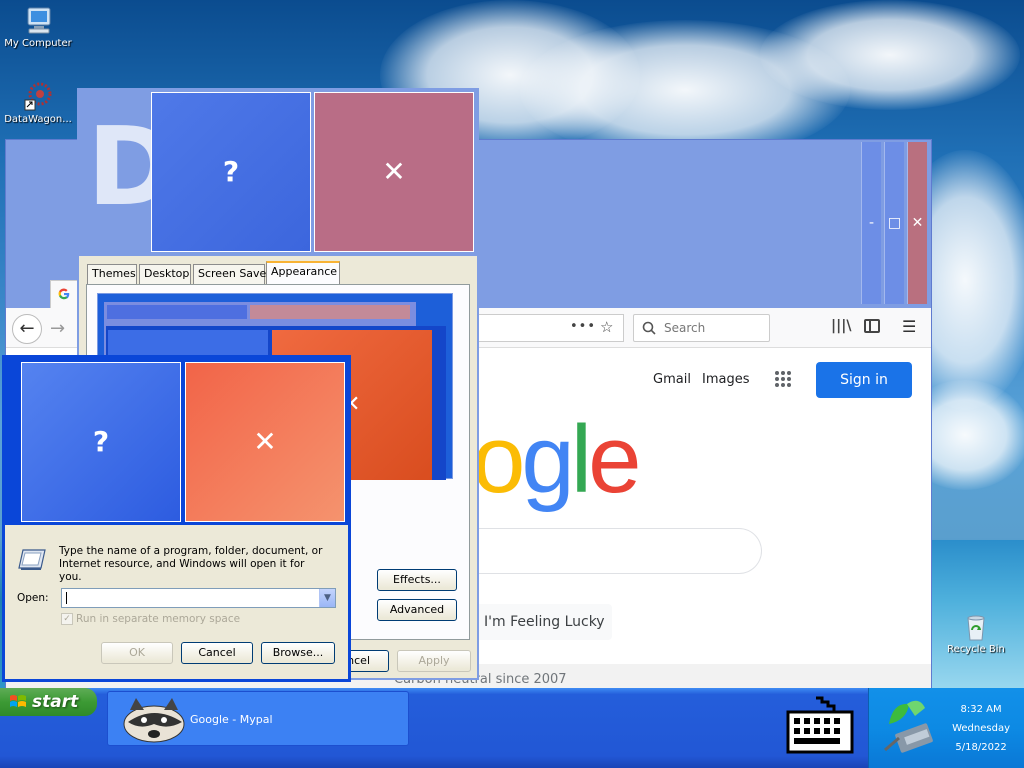  I want to click on google-favicon-icon, so click(64, 294).